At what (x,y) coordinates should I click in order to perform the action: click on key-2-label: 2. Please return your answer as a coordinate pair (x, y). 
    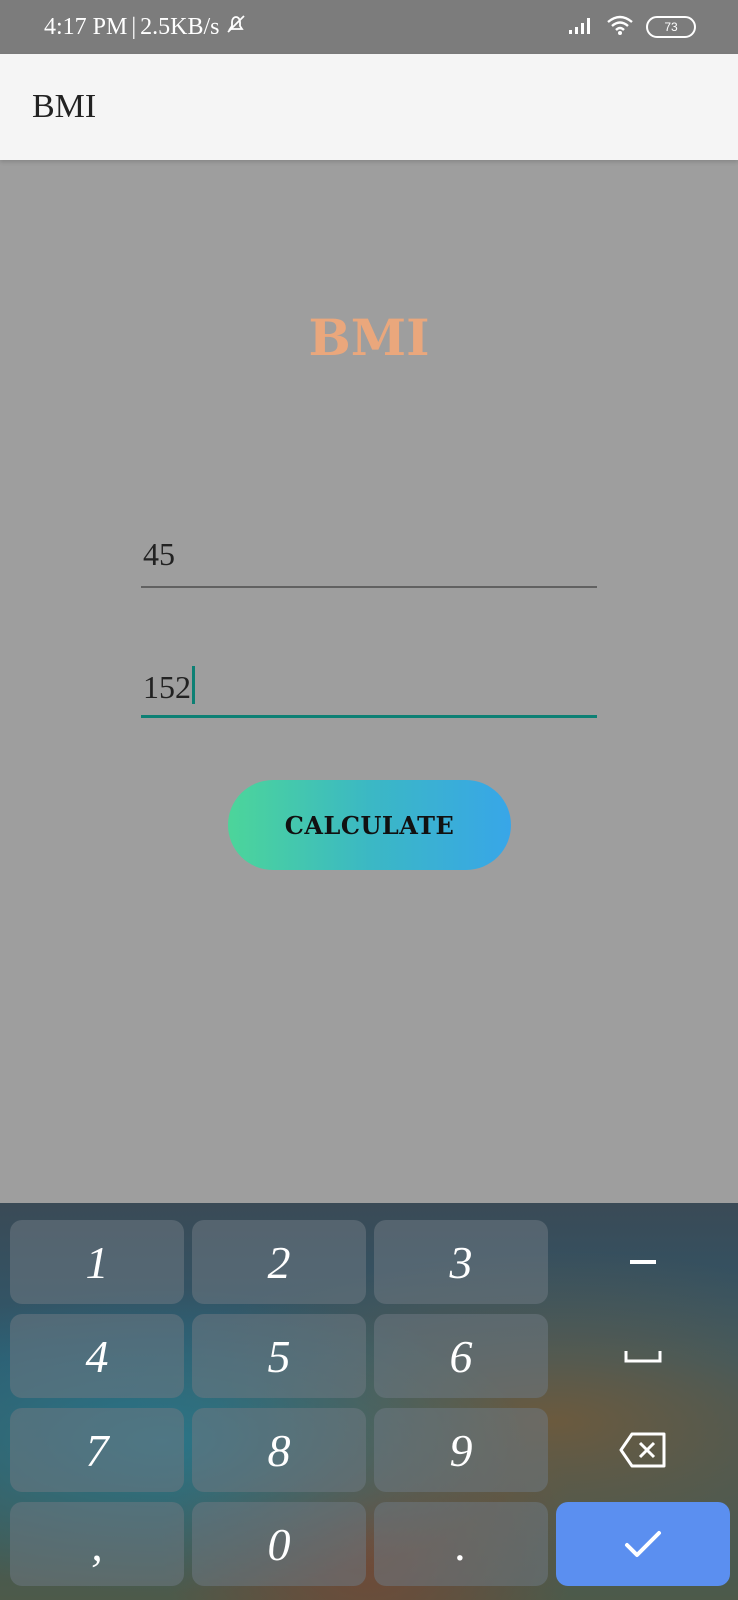
    Looking at the image, I should click on (279, 1262).